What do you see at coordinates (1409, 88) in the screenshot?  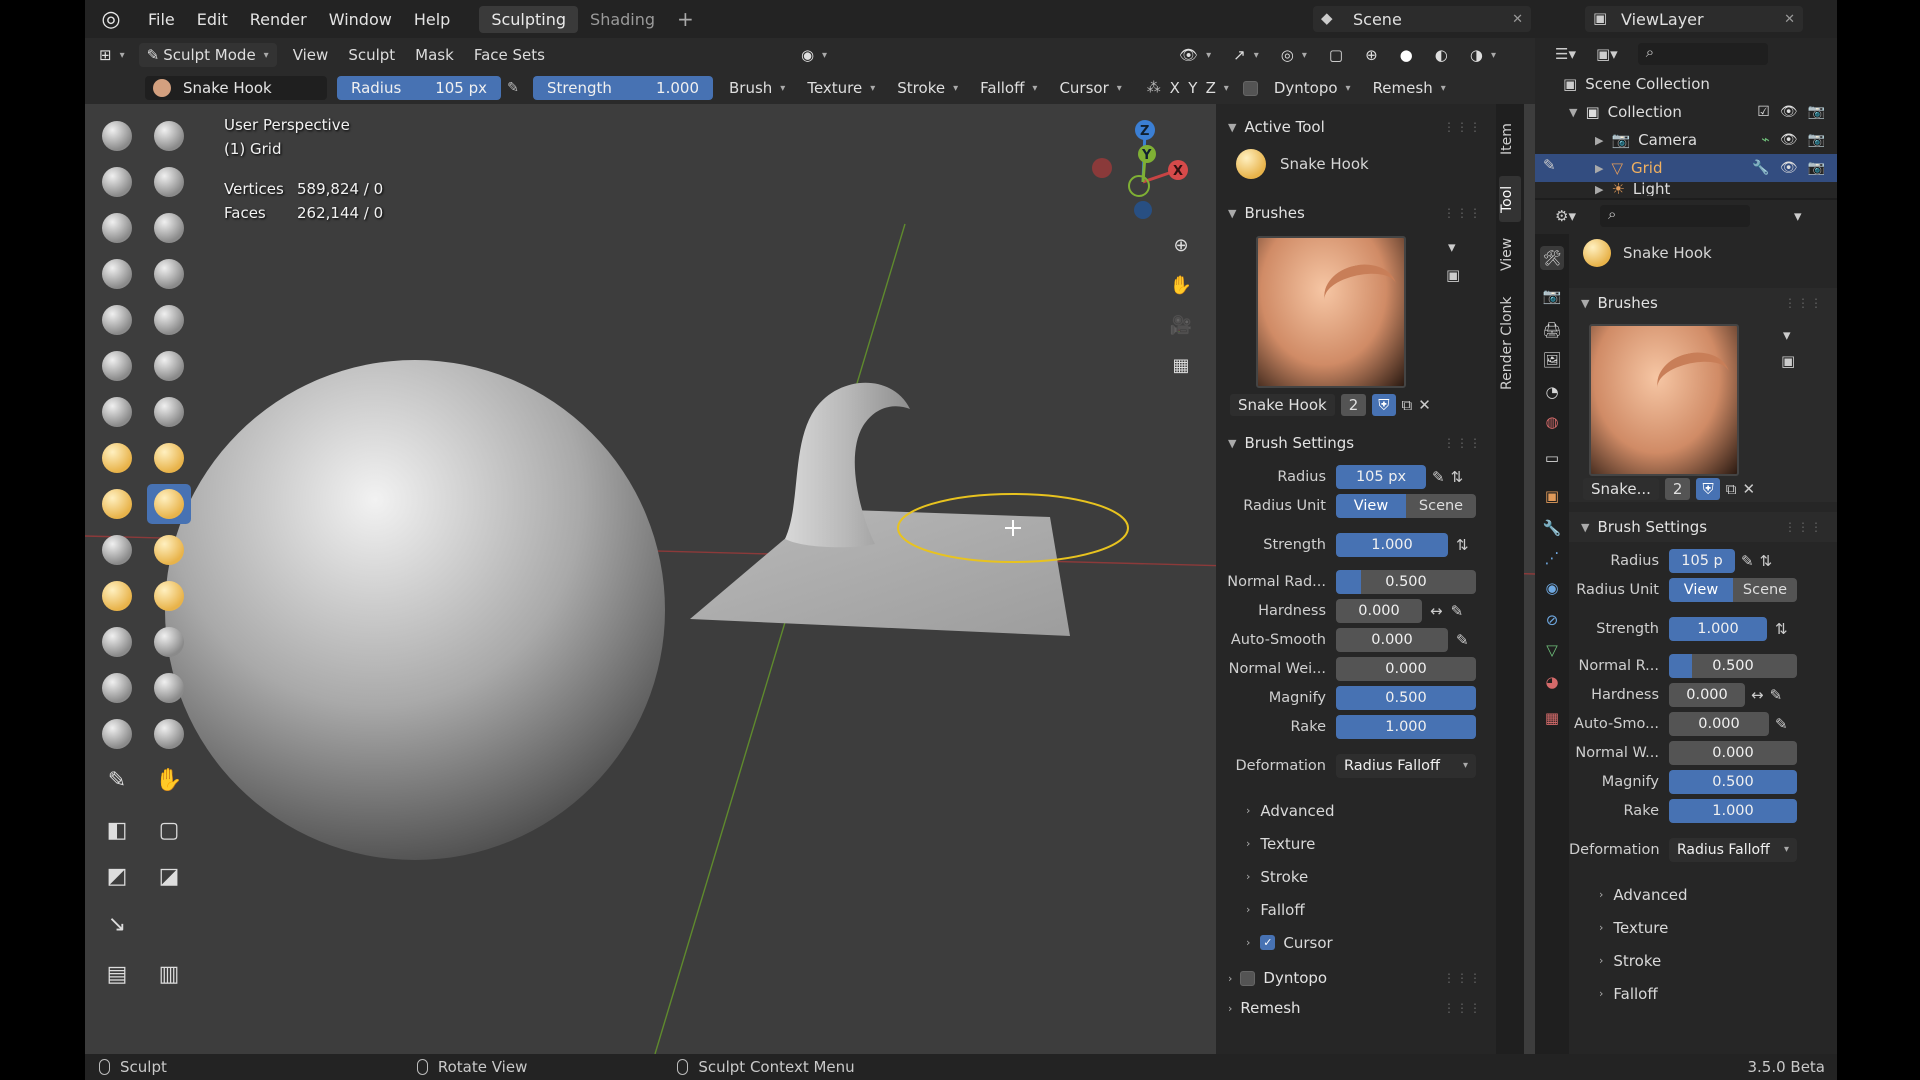 I see `remesh-menu: Remesh ▾` at bounding box center [1409, 88].